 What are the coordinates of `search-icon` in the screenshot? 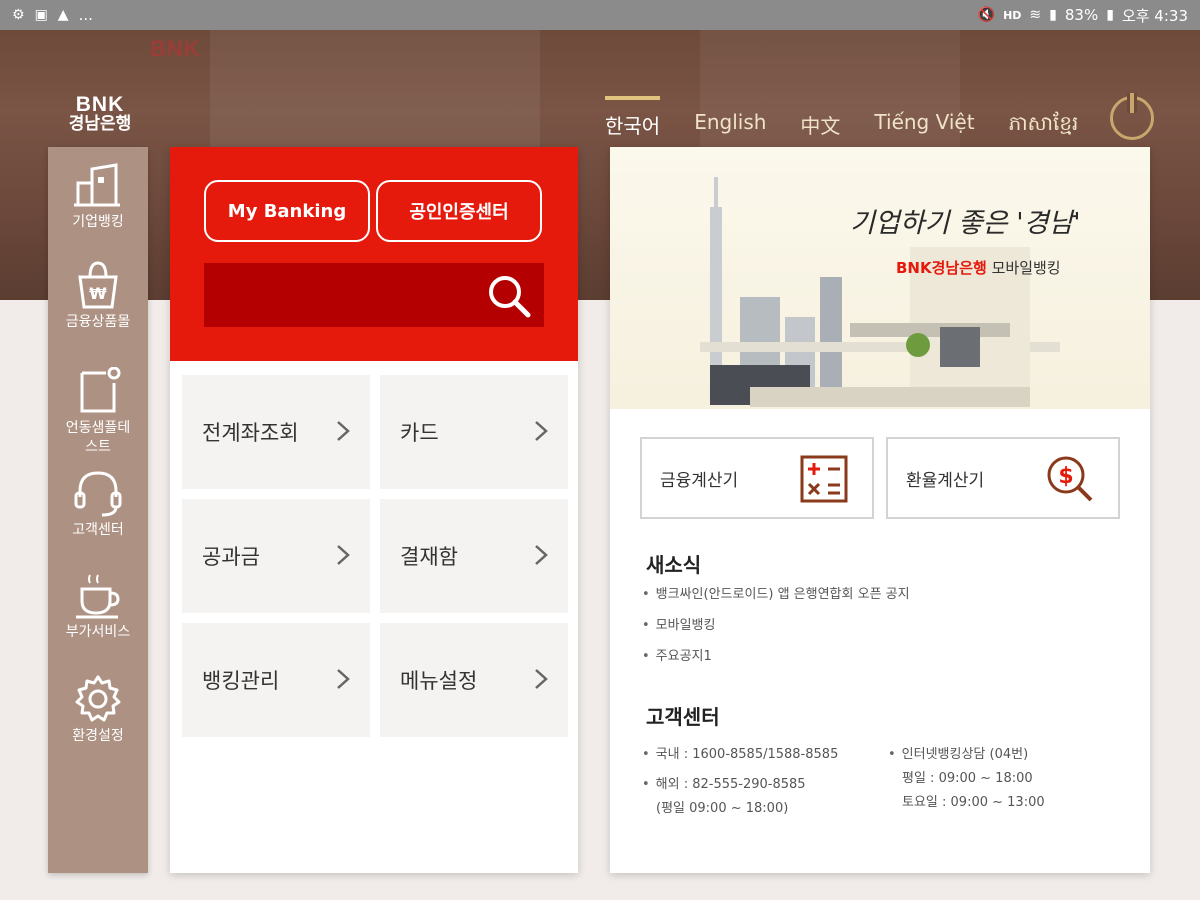 It's located at (509, 296).